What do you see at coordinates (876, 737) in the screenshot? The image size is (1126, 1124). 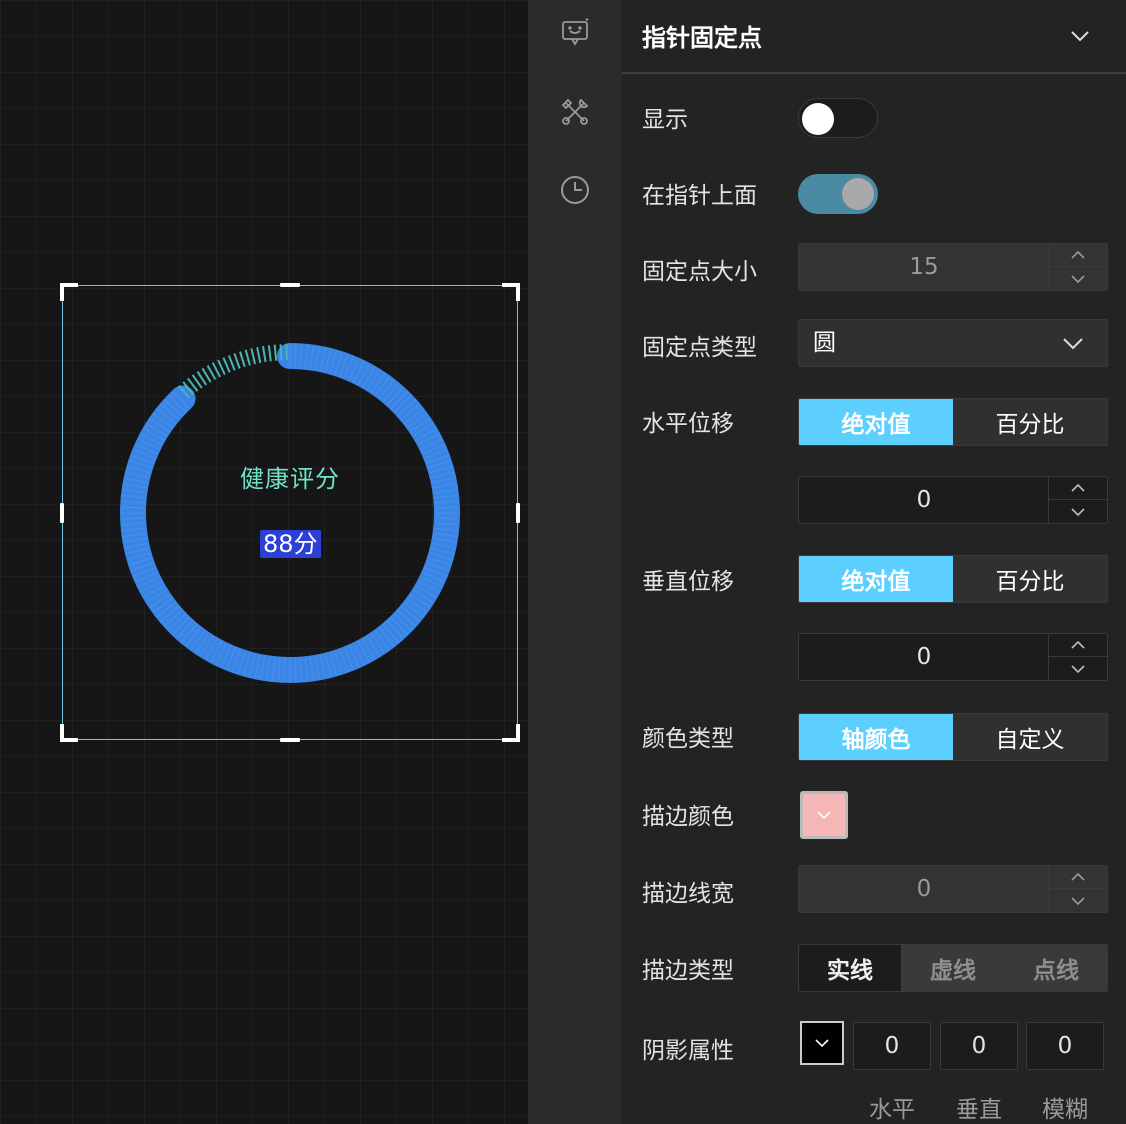 I see `axis-color-option: 轴颜色` at bounding box center [876, 737].